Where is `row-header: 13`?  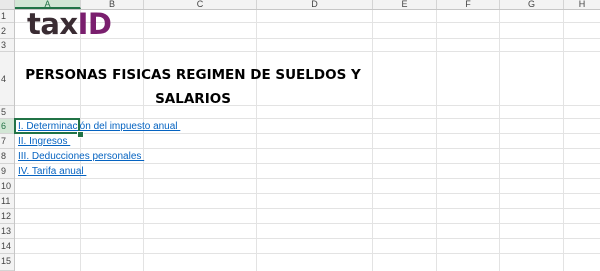 row-header: 13 is located at coordinates (7, 231).